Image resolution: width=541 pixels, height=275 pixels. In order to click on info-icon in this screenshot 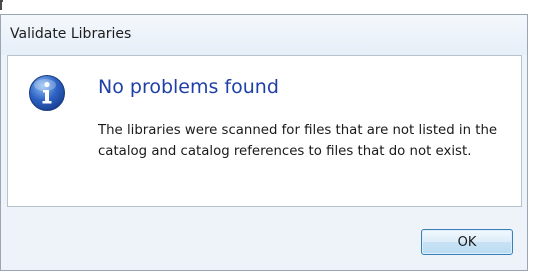, I will do `click(47, 93)`.